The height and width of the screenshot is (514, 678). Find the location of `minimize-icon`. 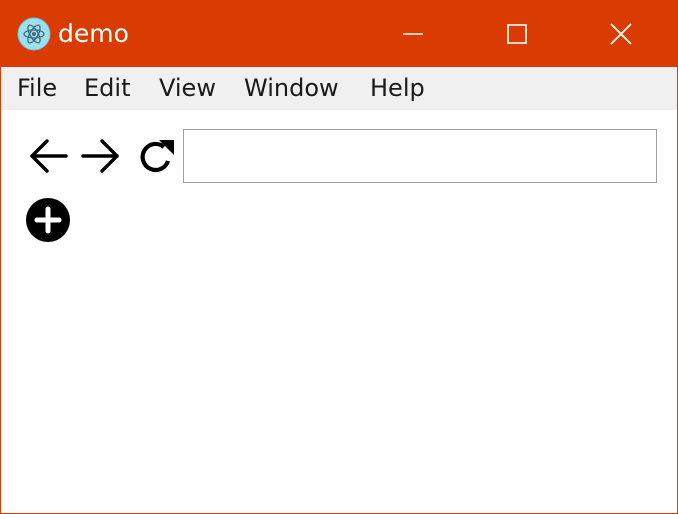

minimize-icon is located at coordinates (413, 34).